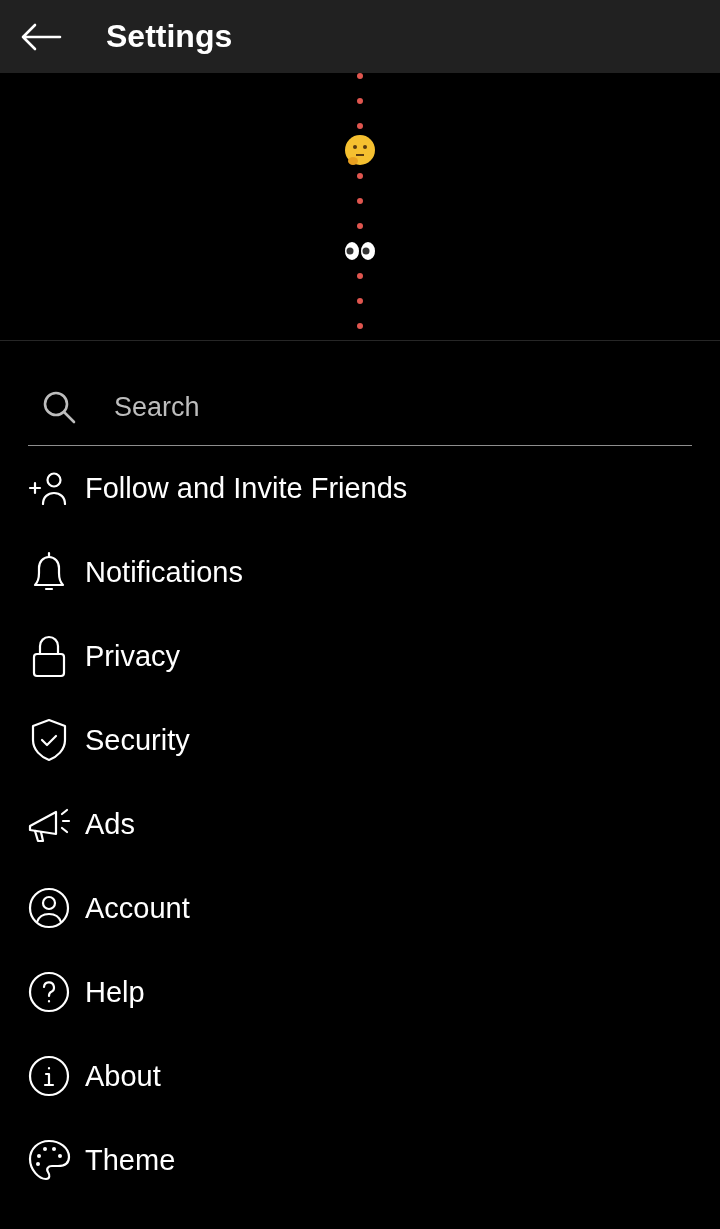 Image resolution: width=720 pixels, height=1229 pixels. Describe the element at coordinates (360, 908) in the screenshot. I see `settings-menu-item: Account` at that location.